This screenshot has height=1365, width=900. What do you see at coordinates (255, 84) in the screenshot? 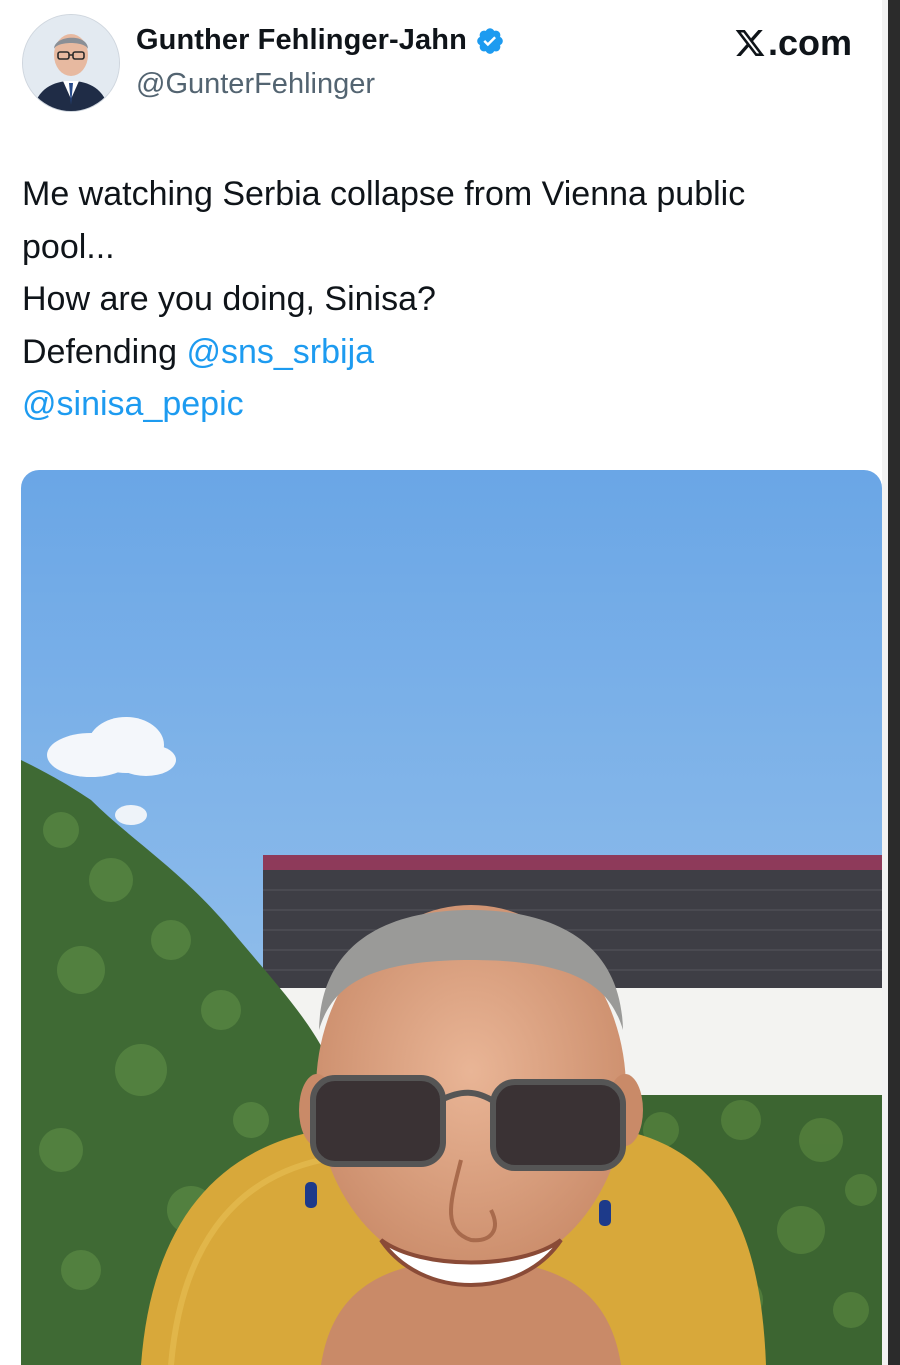
I see `author-handle: @GunterFehlinger` at bounding box center [255, 84].